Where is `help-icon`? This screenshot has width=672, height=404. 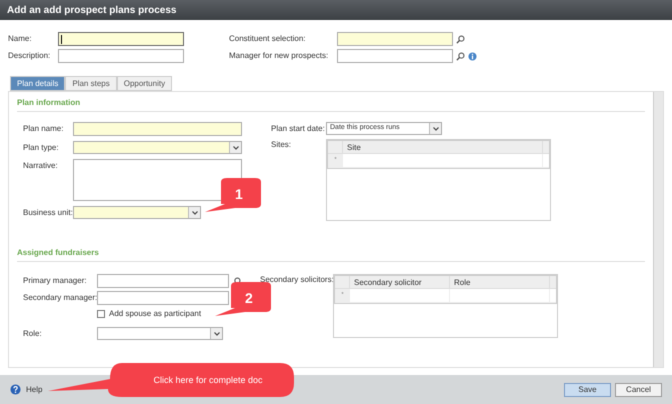
help-icon is located at coordinates (15, 389).